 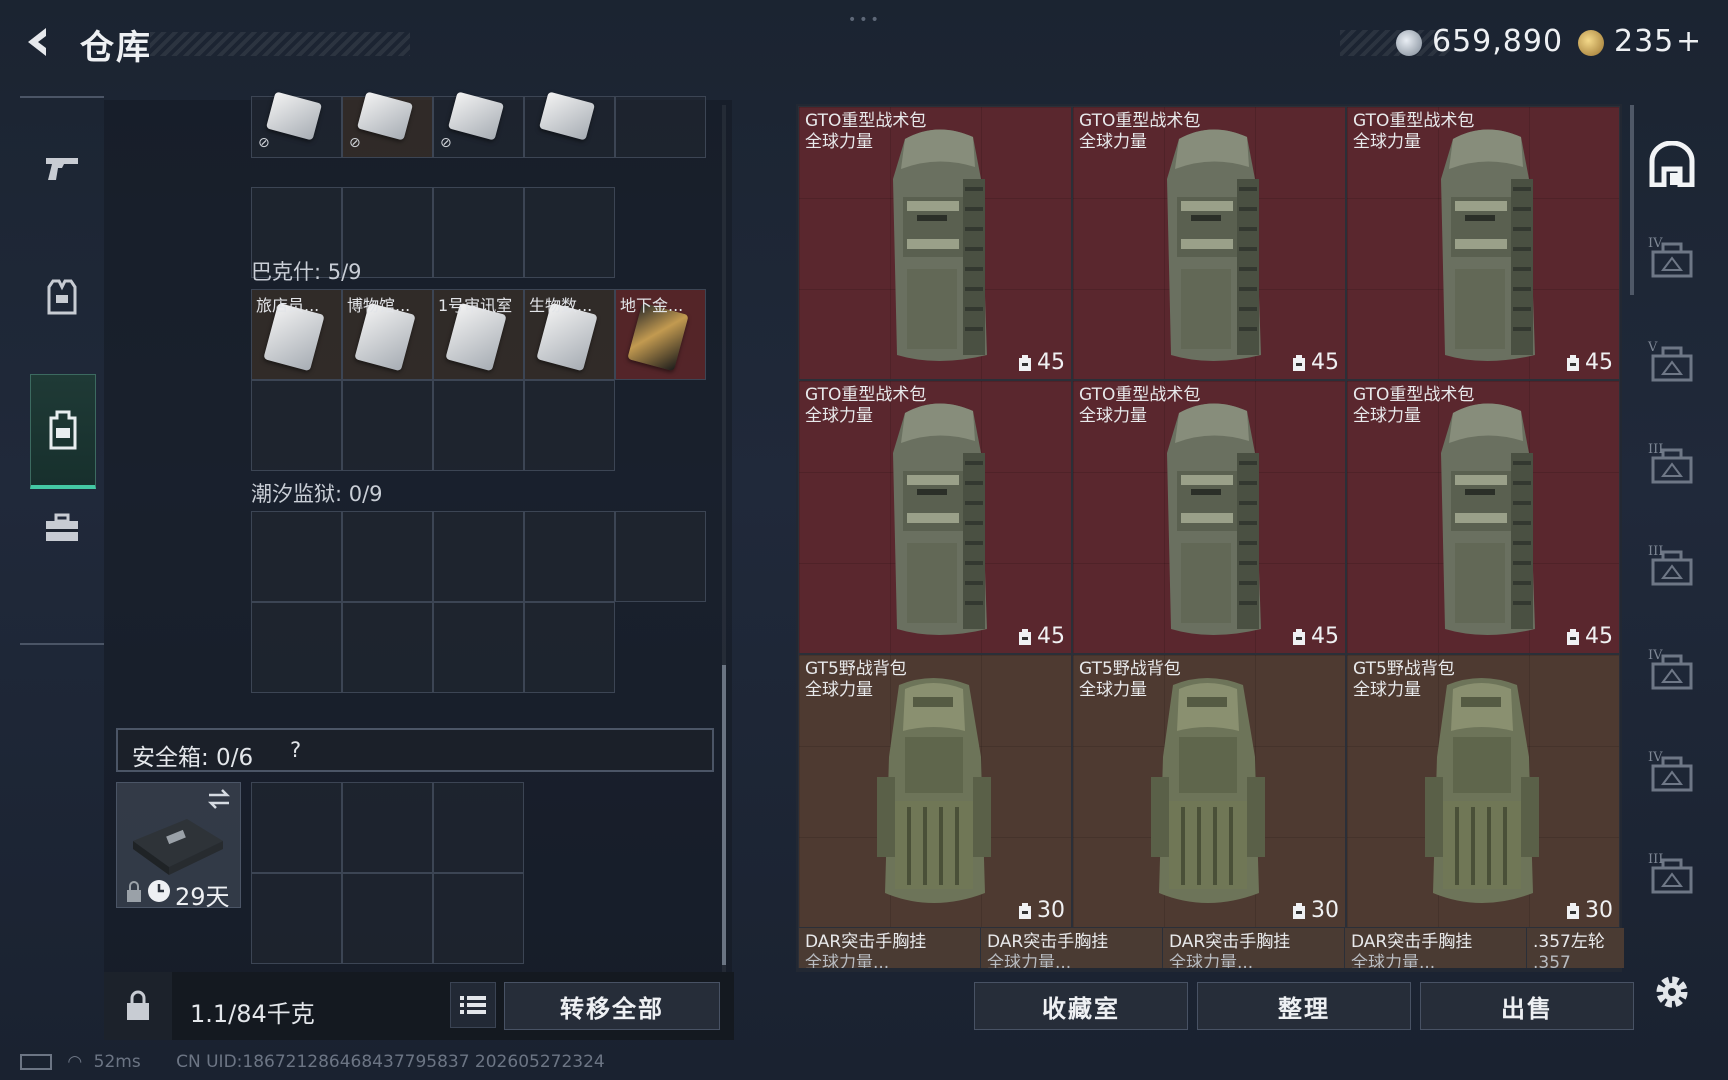 I want to click on drag-handle: •••, so click(x=865, y=20).